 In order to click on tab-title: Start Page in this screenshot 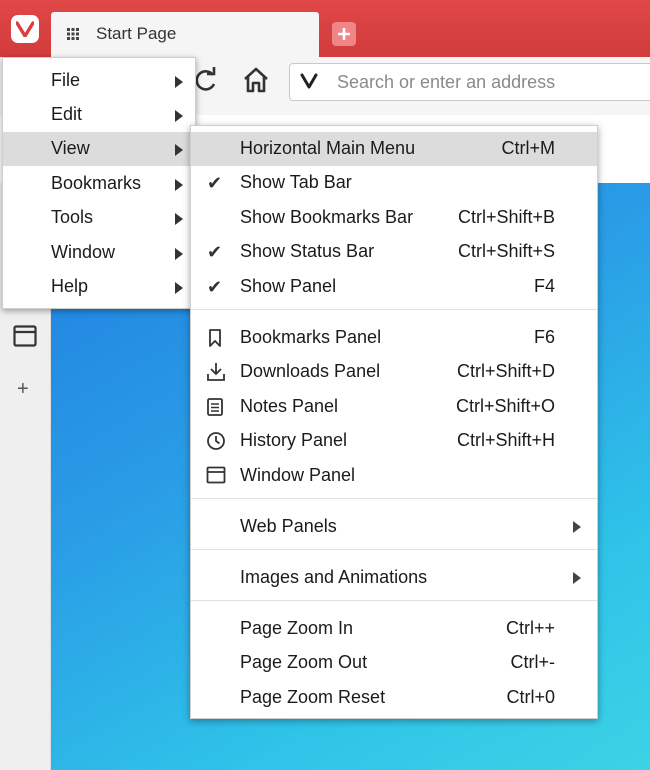, I will do `click(136, 33)`.